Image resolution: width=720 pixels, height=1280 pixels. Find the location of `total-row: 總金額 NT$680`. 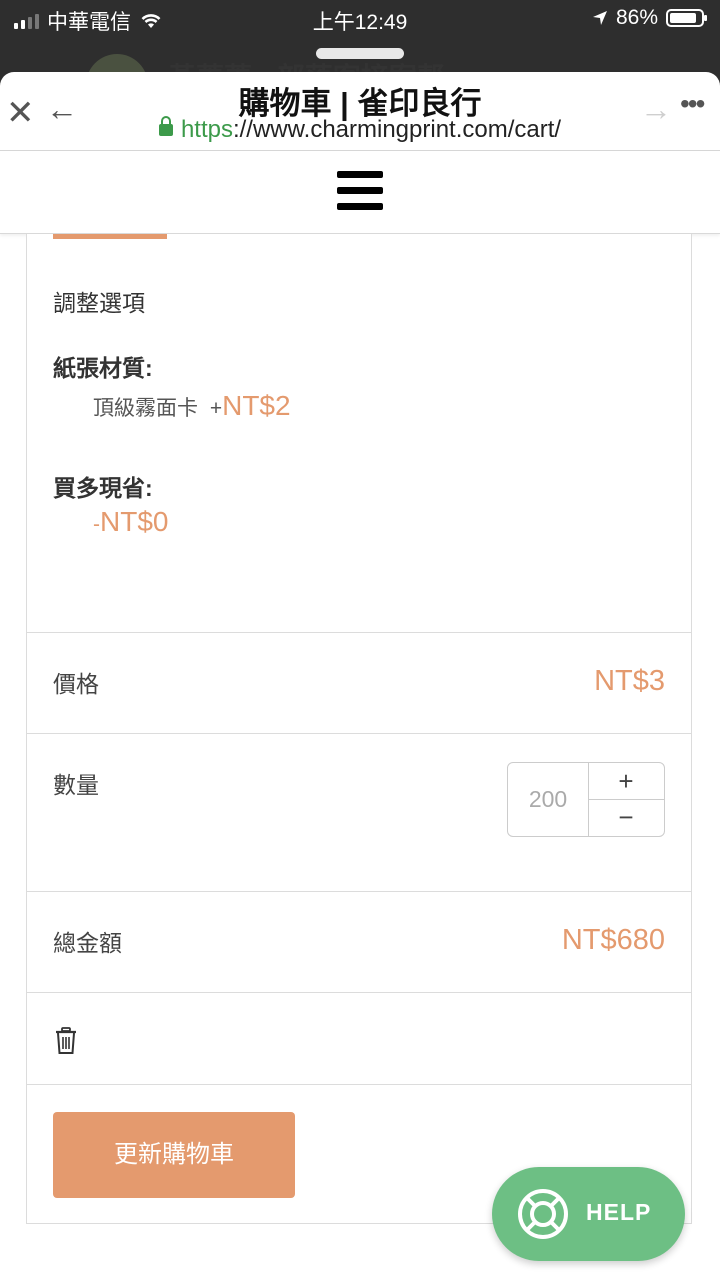

total-row: 總金額 NT$680 is located at coordinates (359, 941).